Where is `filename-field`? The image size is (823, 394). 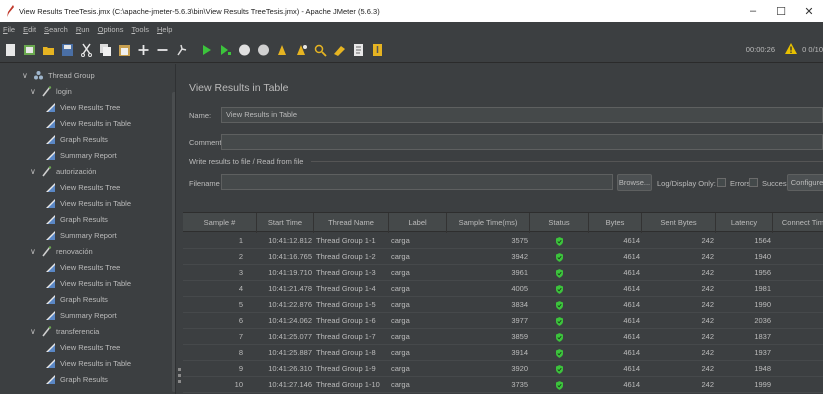 filename-field is located at coordinates (417, 182).